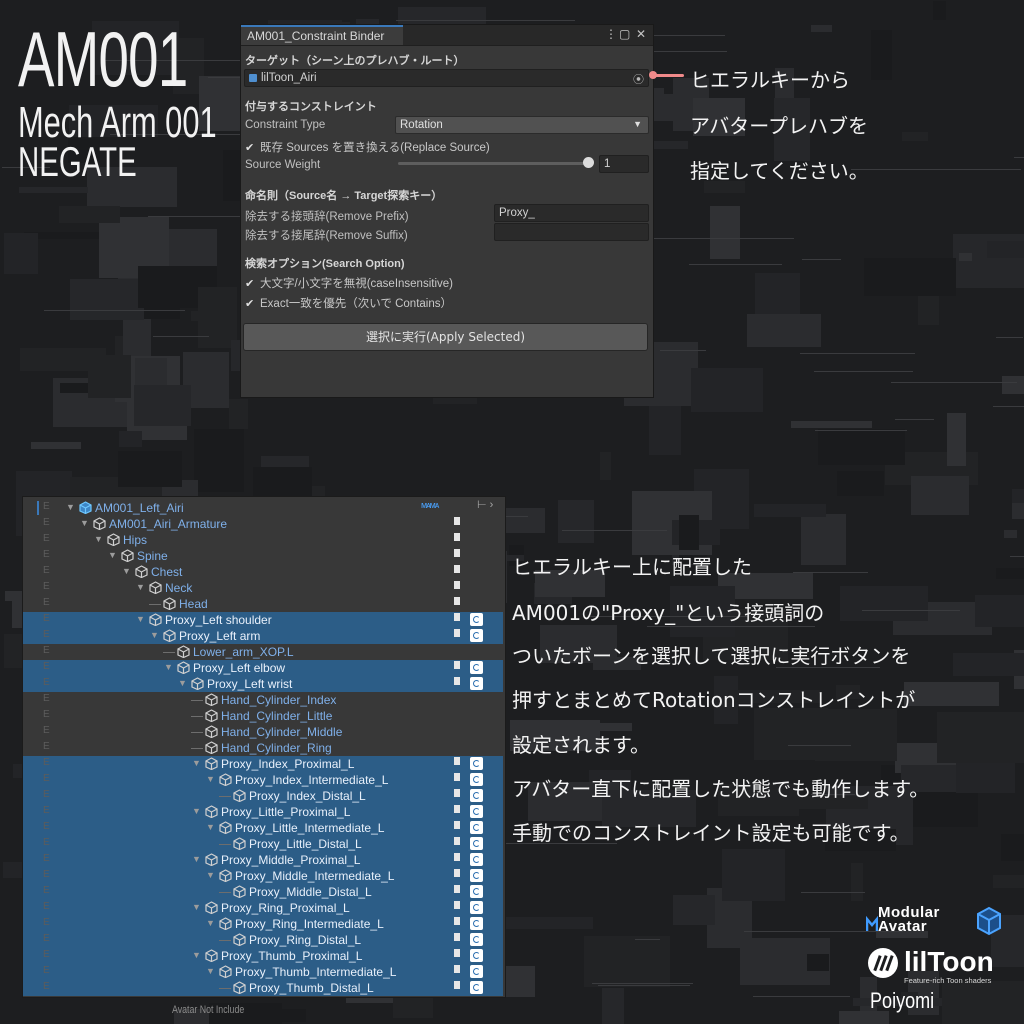  What do you see at coordinates (322, 35) in the screenshot?
I see `tab-constraint-binder: AM001_Constraint Binder` at bounding box center [322, 35].